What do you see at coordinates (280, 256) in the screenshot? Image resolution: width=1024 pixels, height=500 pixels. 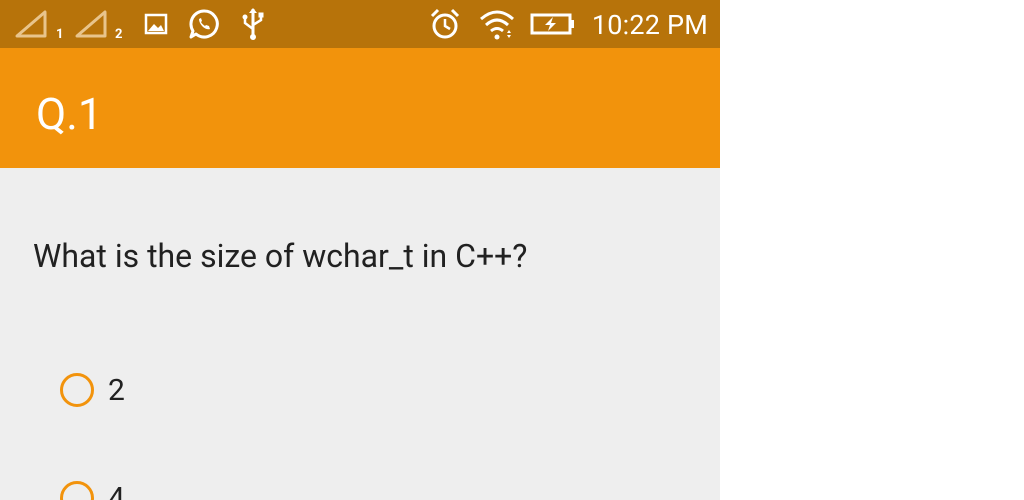 I see `question-text: What is the size of wchar_t in C++?` at bounding box center [280, 256].